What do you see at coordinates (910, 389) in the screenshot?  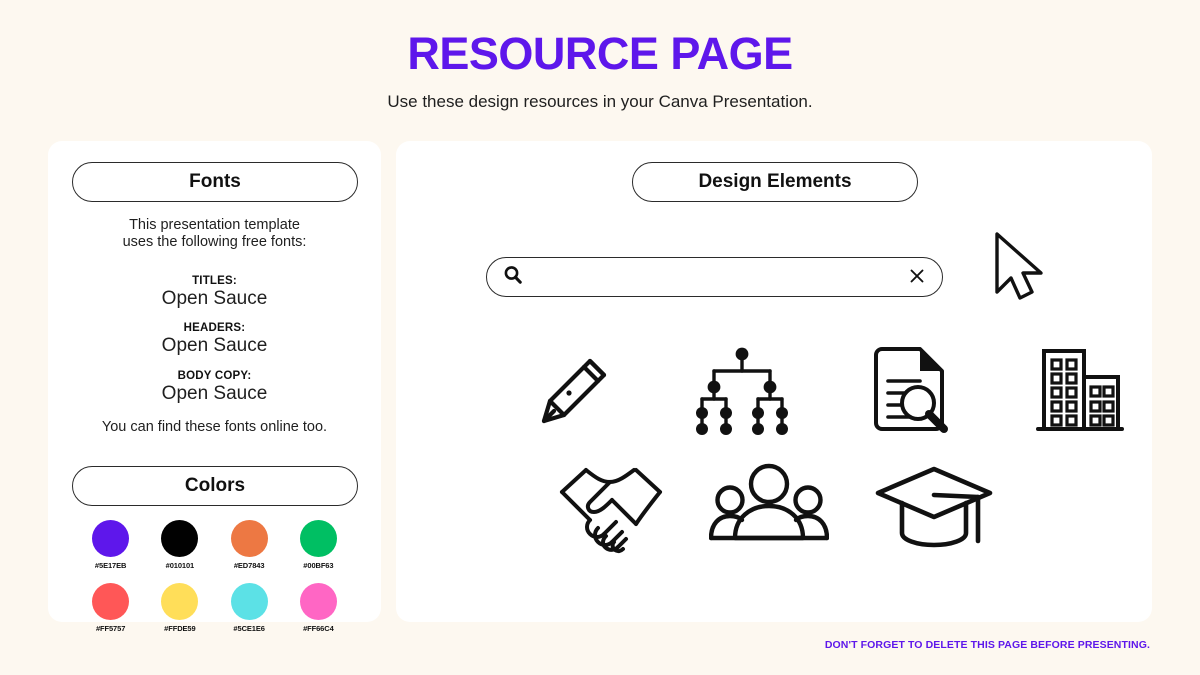 I see `document-search-icon` at bounding box center [910, 389].